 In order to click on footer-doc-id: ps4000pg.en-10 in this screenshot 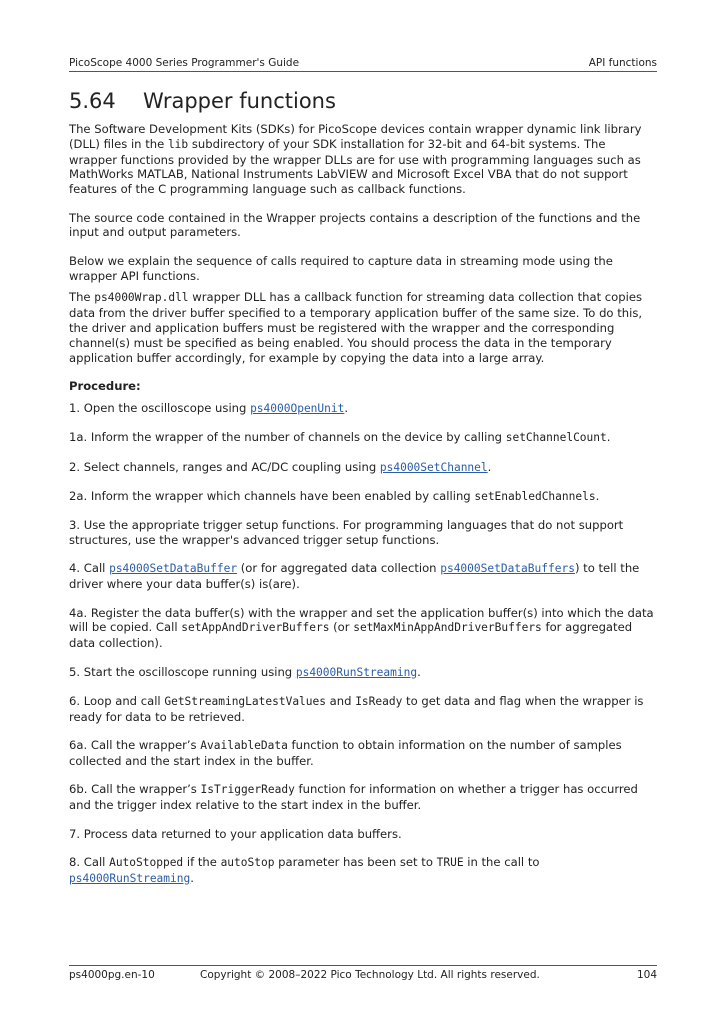, I will do `click(112, 975)`.